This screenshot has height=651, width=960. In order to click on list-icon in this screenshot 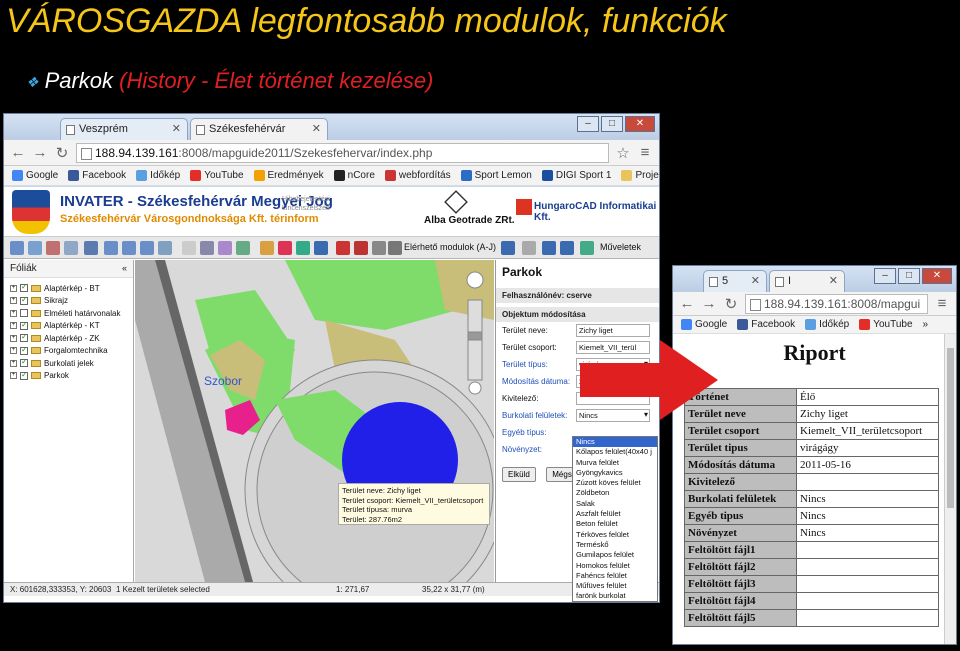, I will do `click(529, 248)`.